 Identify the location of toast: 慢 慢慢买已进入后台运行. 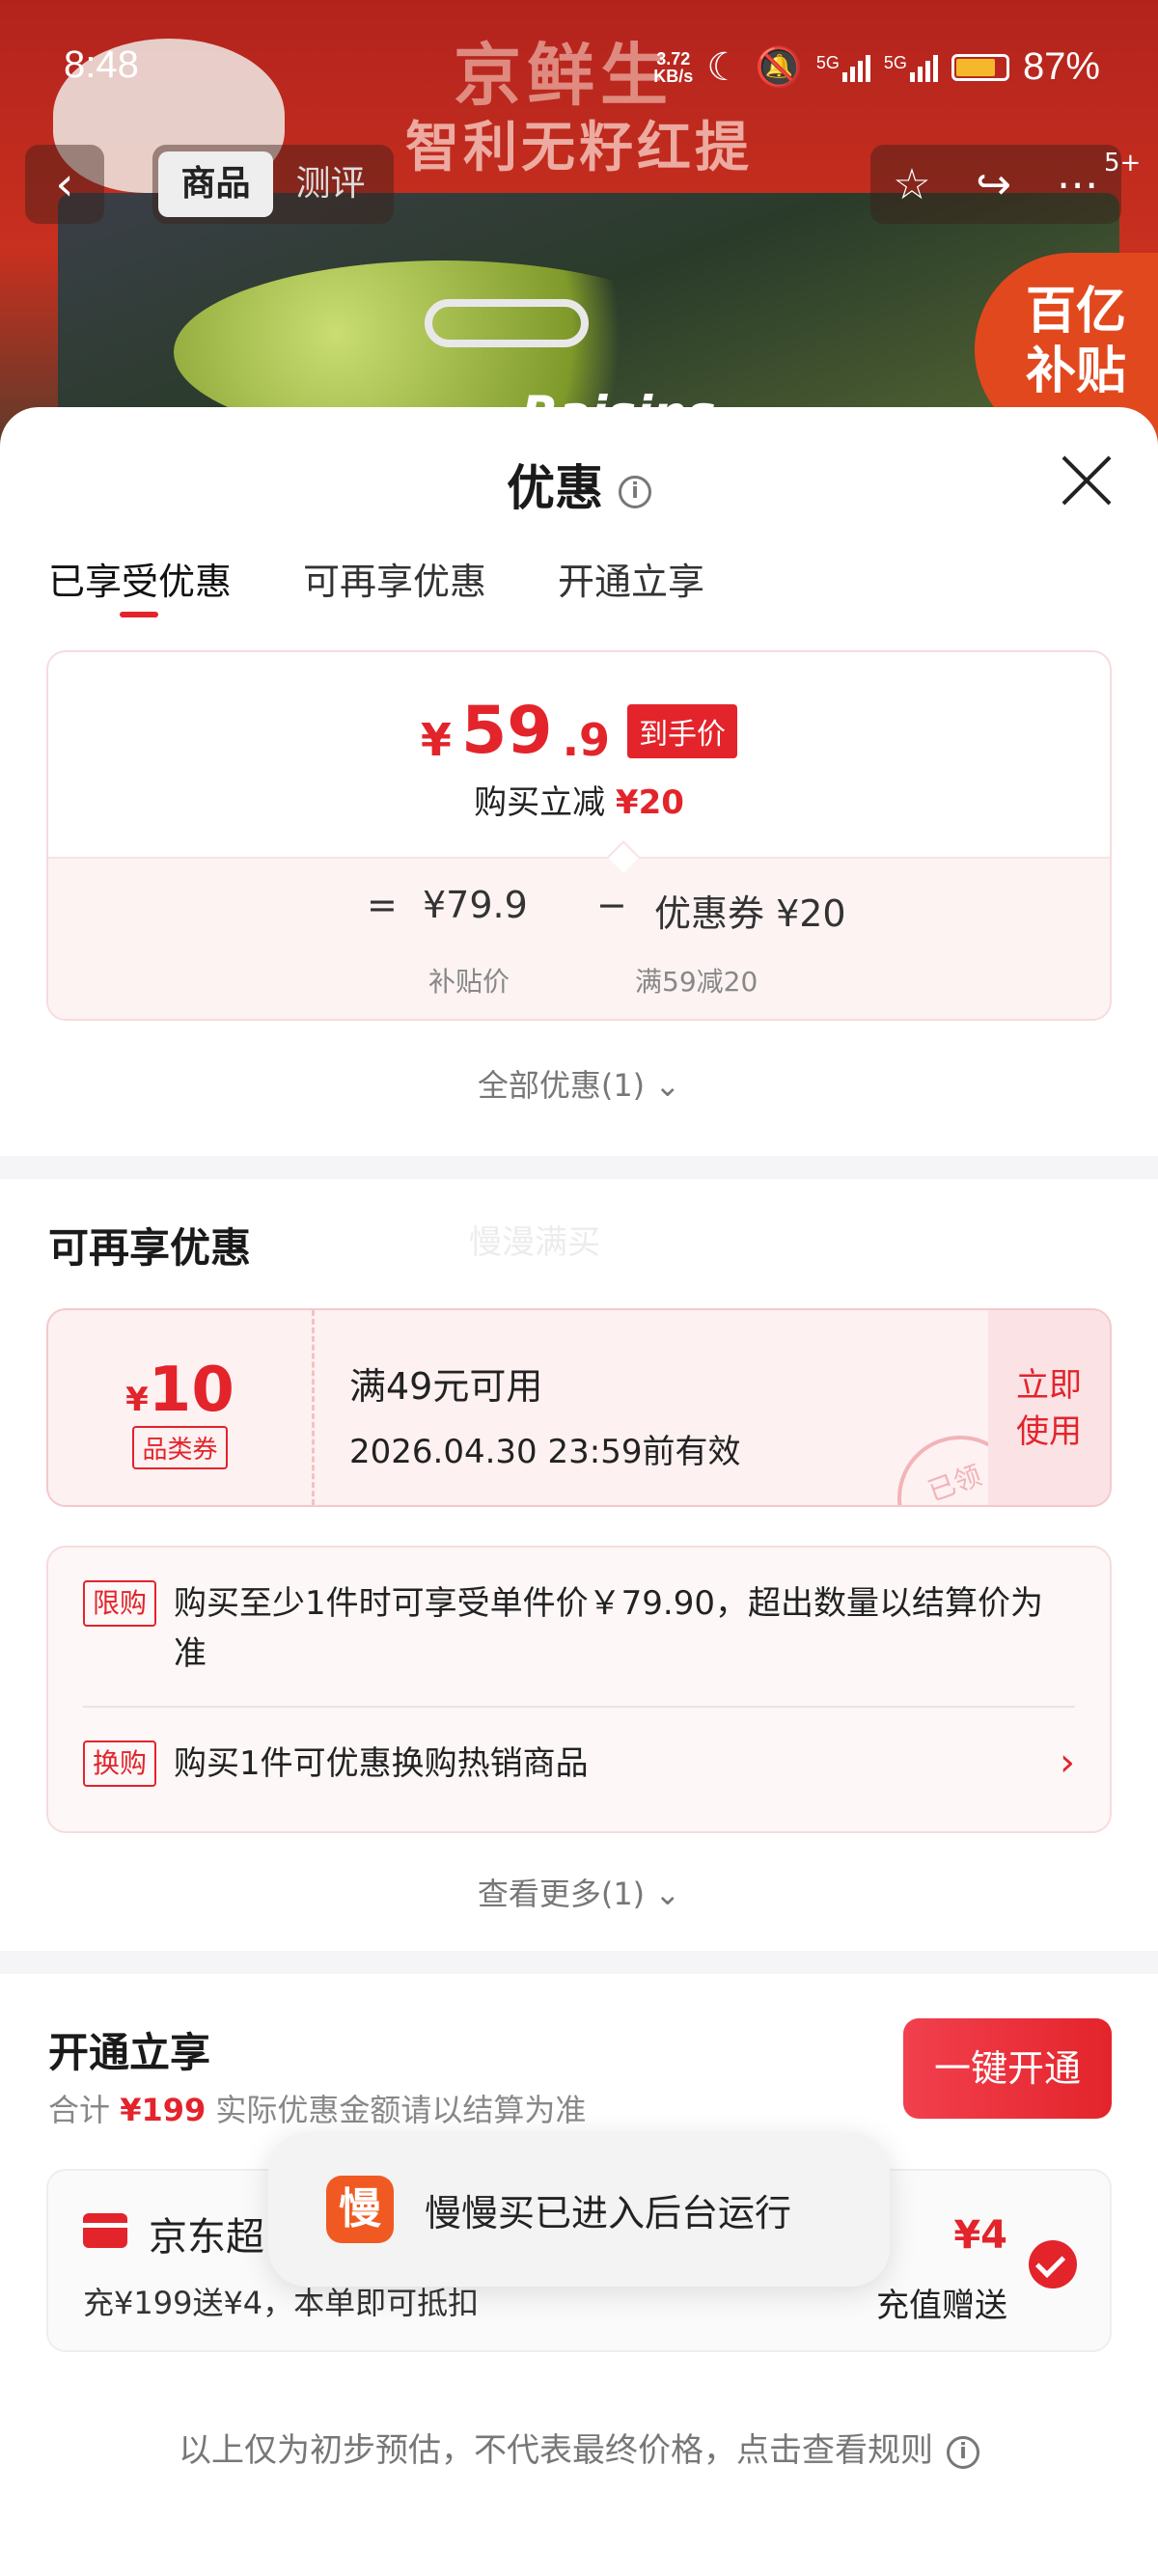
(579, 2210).